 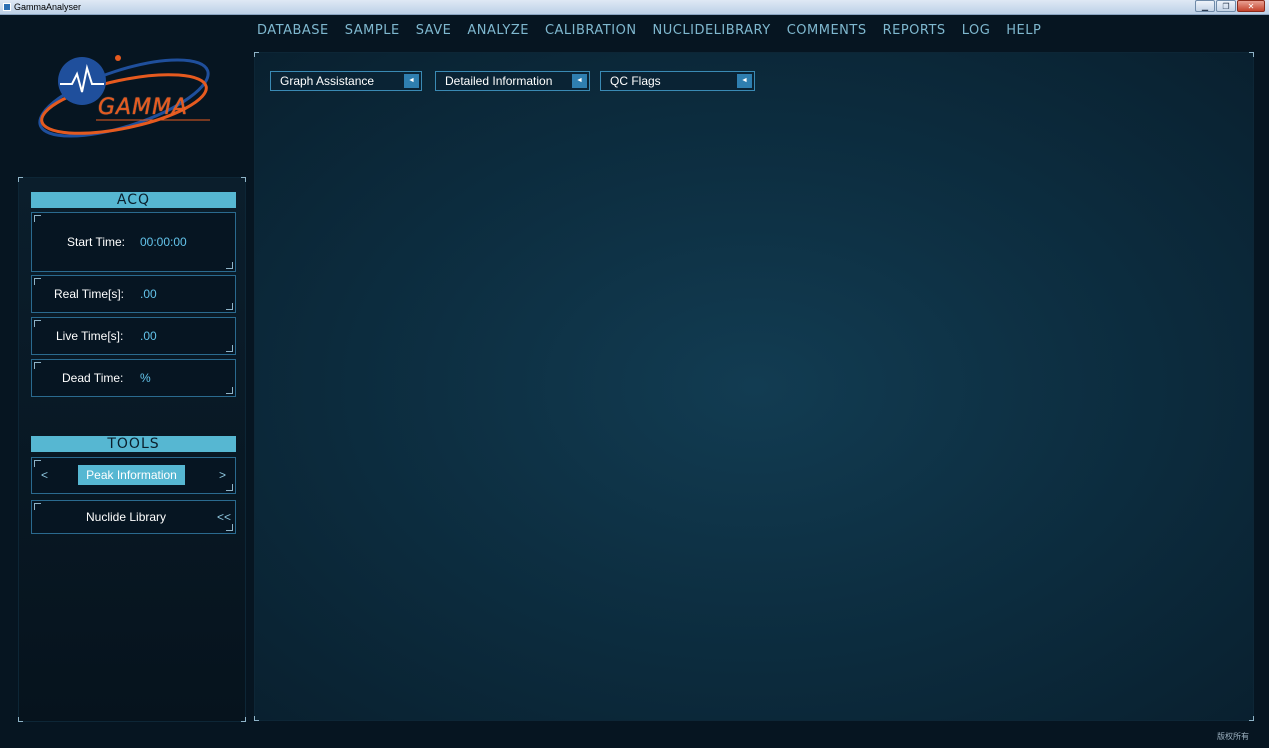 I want to click on qc-flags-arrow-icon: ◄, so click(x=744, y=81).